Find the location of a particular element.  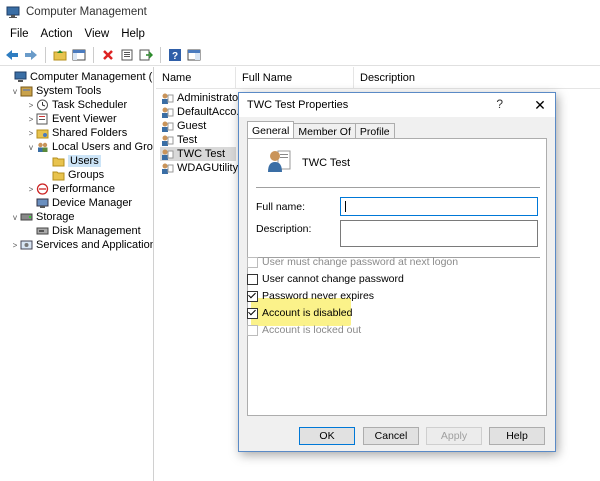

toolbar: ? is located at coordinates (300, 55).